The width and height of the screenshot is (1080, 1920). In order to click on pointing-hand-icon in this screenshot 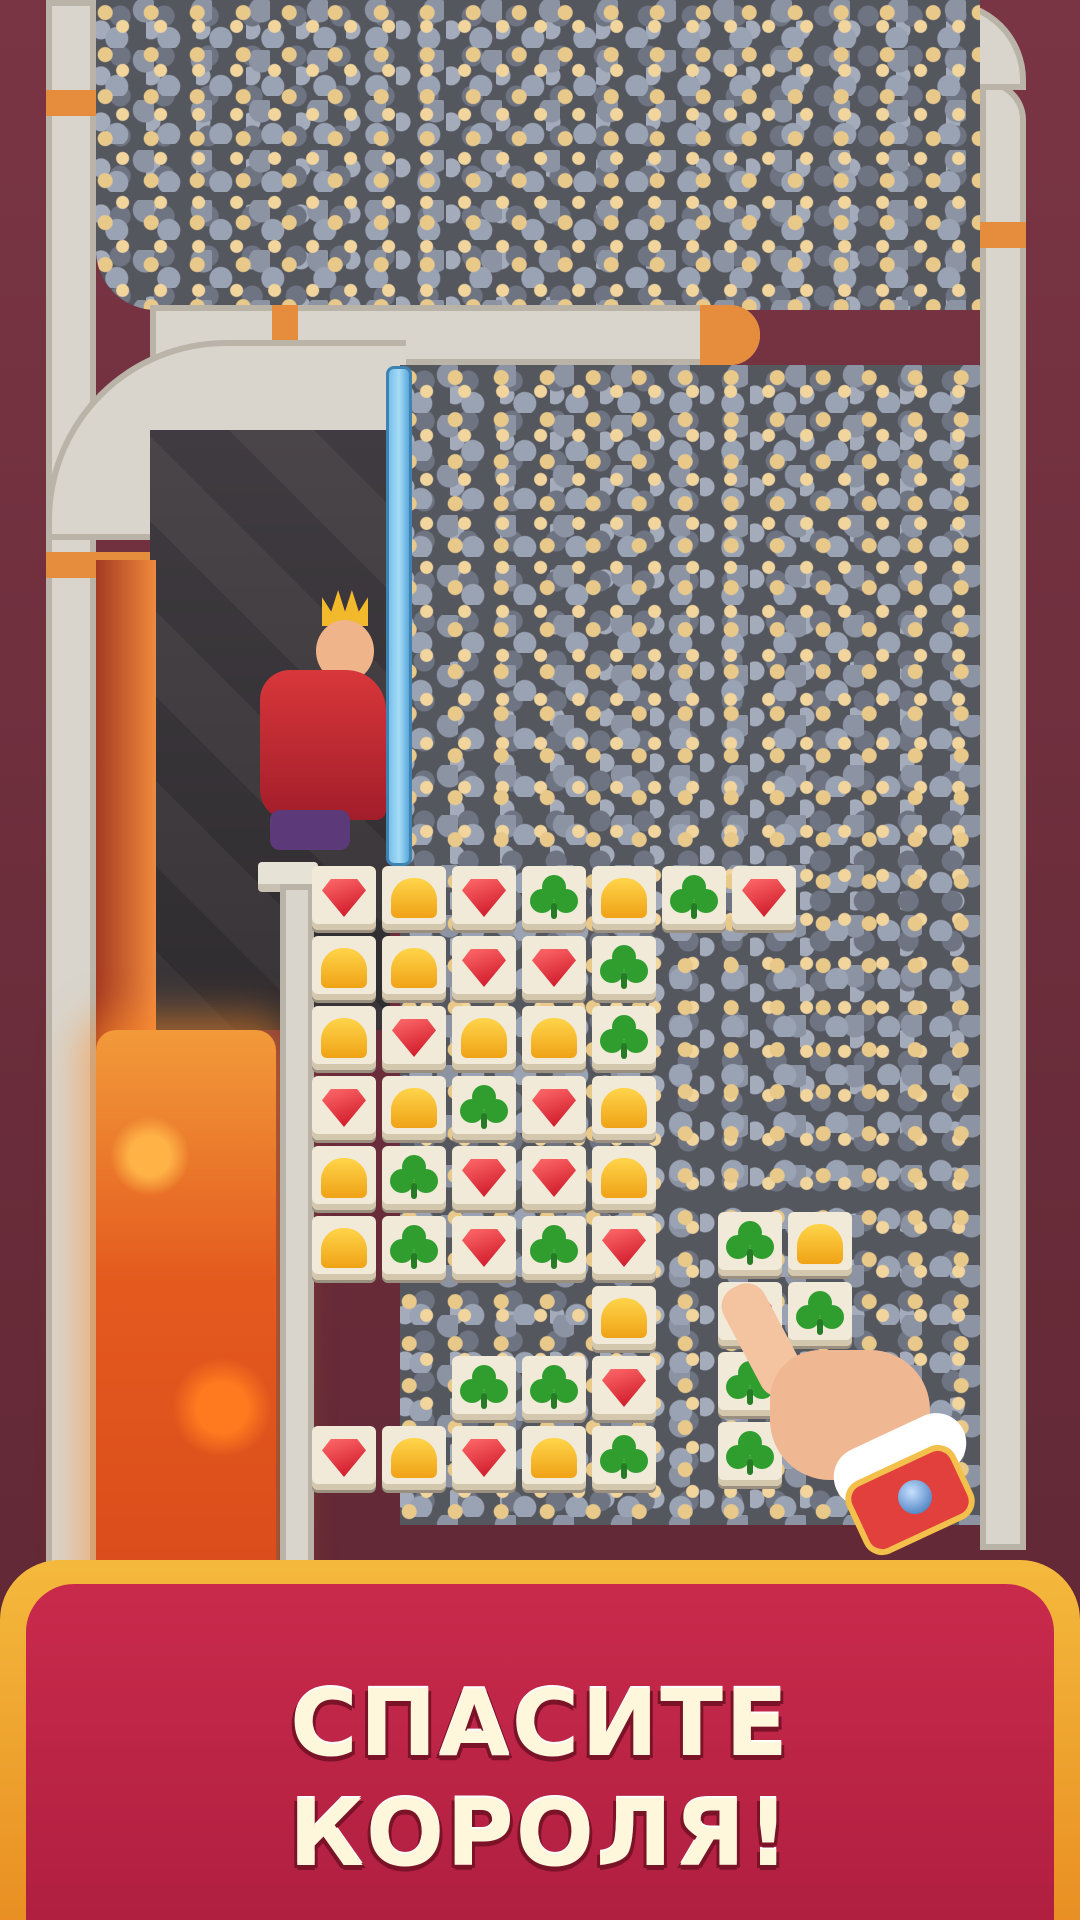, I will do `click(852, 1423)`.